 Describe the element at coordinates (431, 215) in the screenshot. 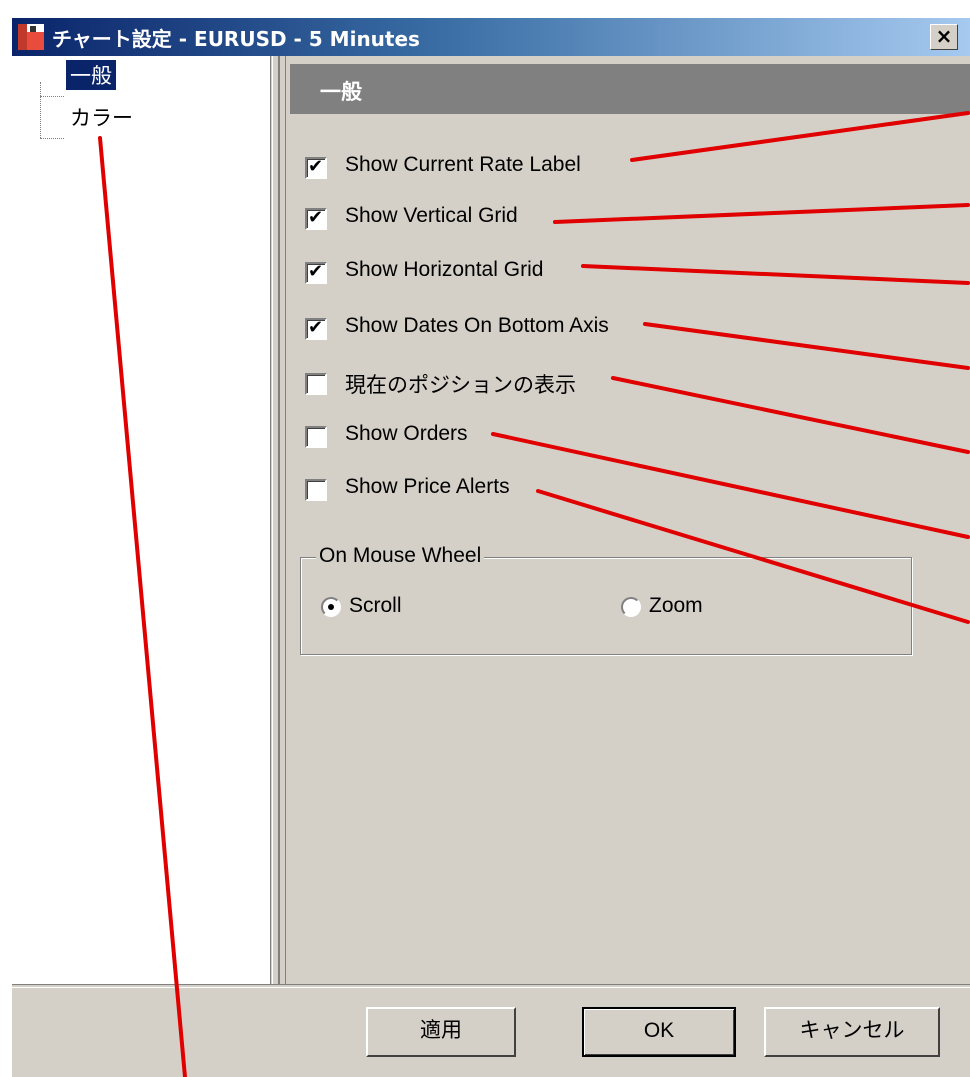

I see `checkbox-label: Show Vertical Grid` at that location.